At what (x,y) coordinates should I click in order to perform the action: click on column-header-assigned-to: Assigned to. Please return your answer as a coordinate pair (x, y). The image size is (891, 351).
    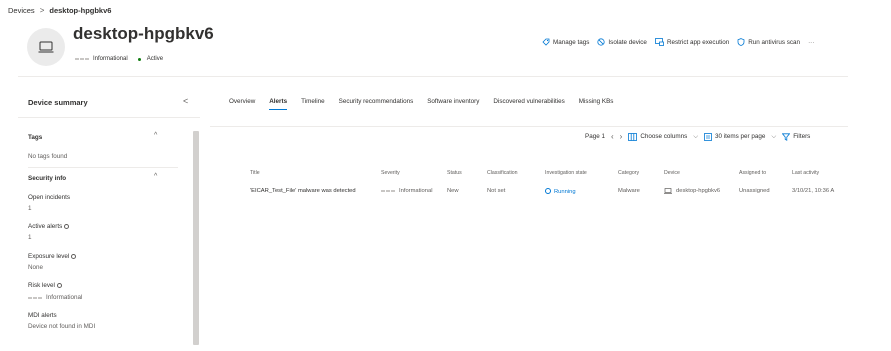
    Looking at the image, I should click on (752, 173).